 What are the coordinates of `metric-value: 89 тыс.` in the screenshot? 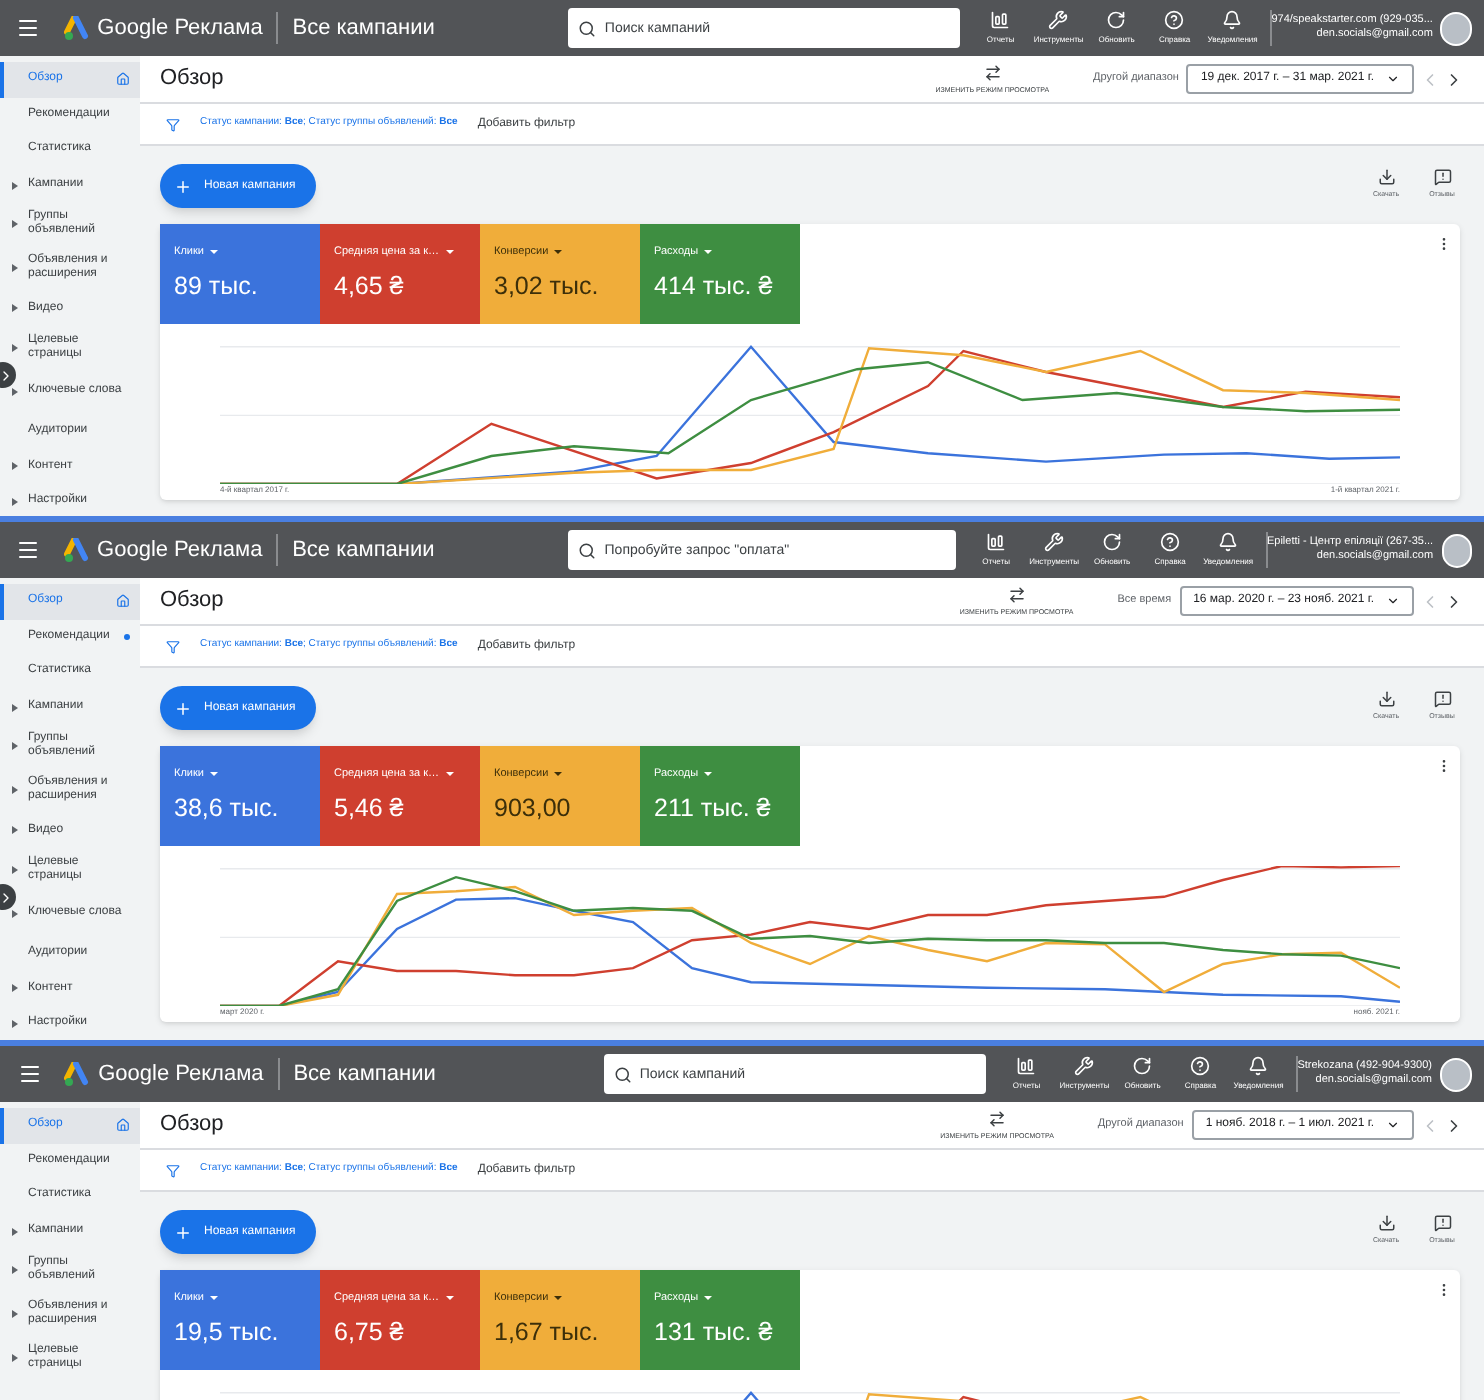 It's located at (217, 287).